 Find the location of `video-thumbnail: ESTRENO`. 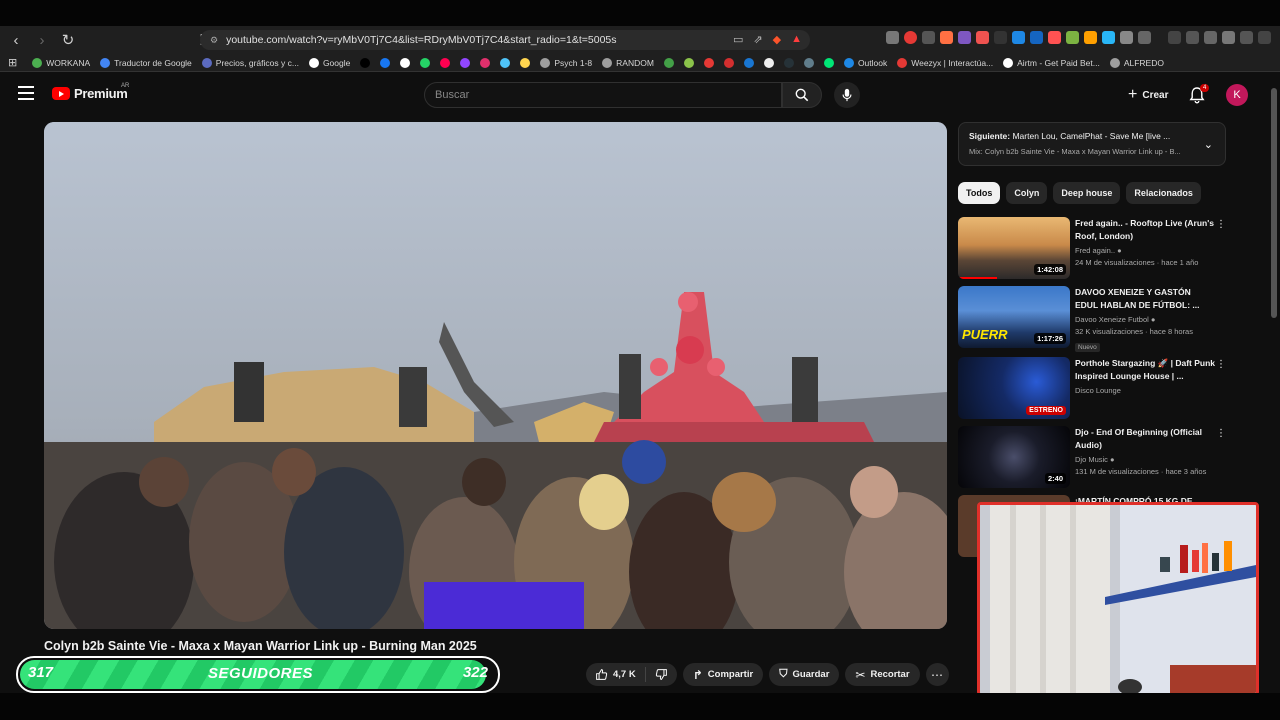

video-thumbnail: ESTRENO is located at coordinates (1014, 388).